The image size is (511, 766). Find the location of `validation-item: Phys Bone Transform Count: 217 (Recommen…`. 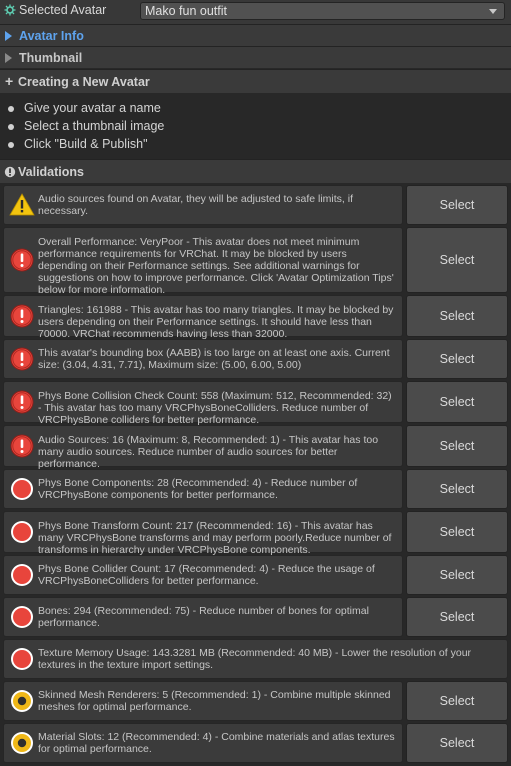

validation-item: Phys Bone Transform Count: 217 (Recommen… is located at coordinates (203, 533).